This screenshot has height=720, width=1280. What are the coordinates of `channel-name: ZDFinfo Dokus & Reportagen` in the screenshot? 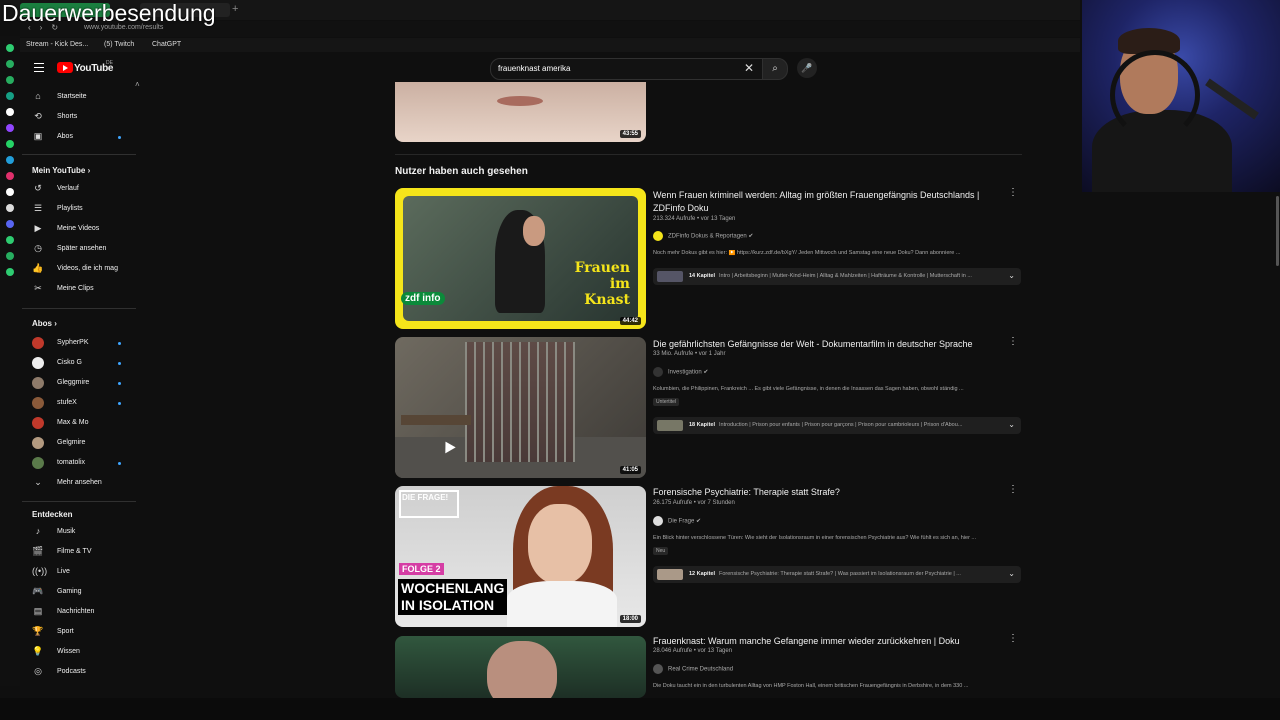 It's located at (707, 237).